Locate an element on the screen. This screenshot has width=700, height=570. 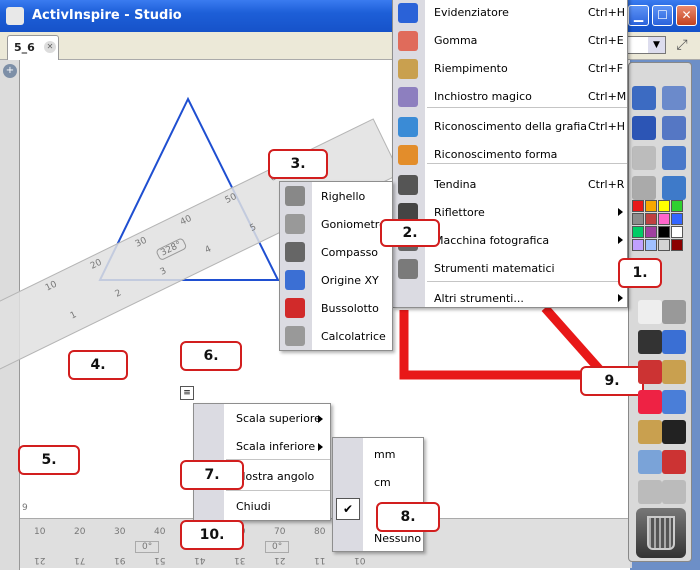
math-menu-item: Origine XY is located at coordinates (350, 280).